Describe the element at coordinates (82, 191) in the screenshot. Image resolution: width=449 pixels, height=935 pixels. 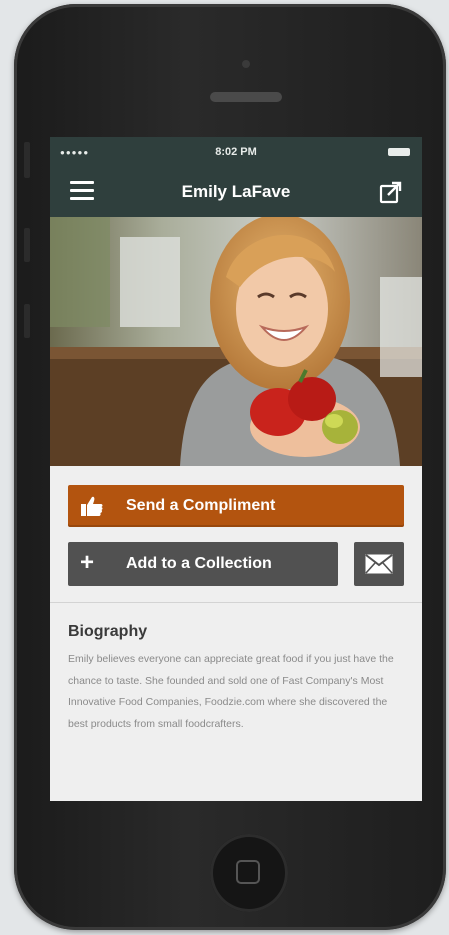
I see `menu-icon` at that location.